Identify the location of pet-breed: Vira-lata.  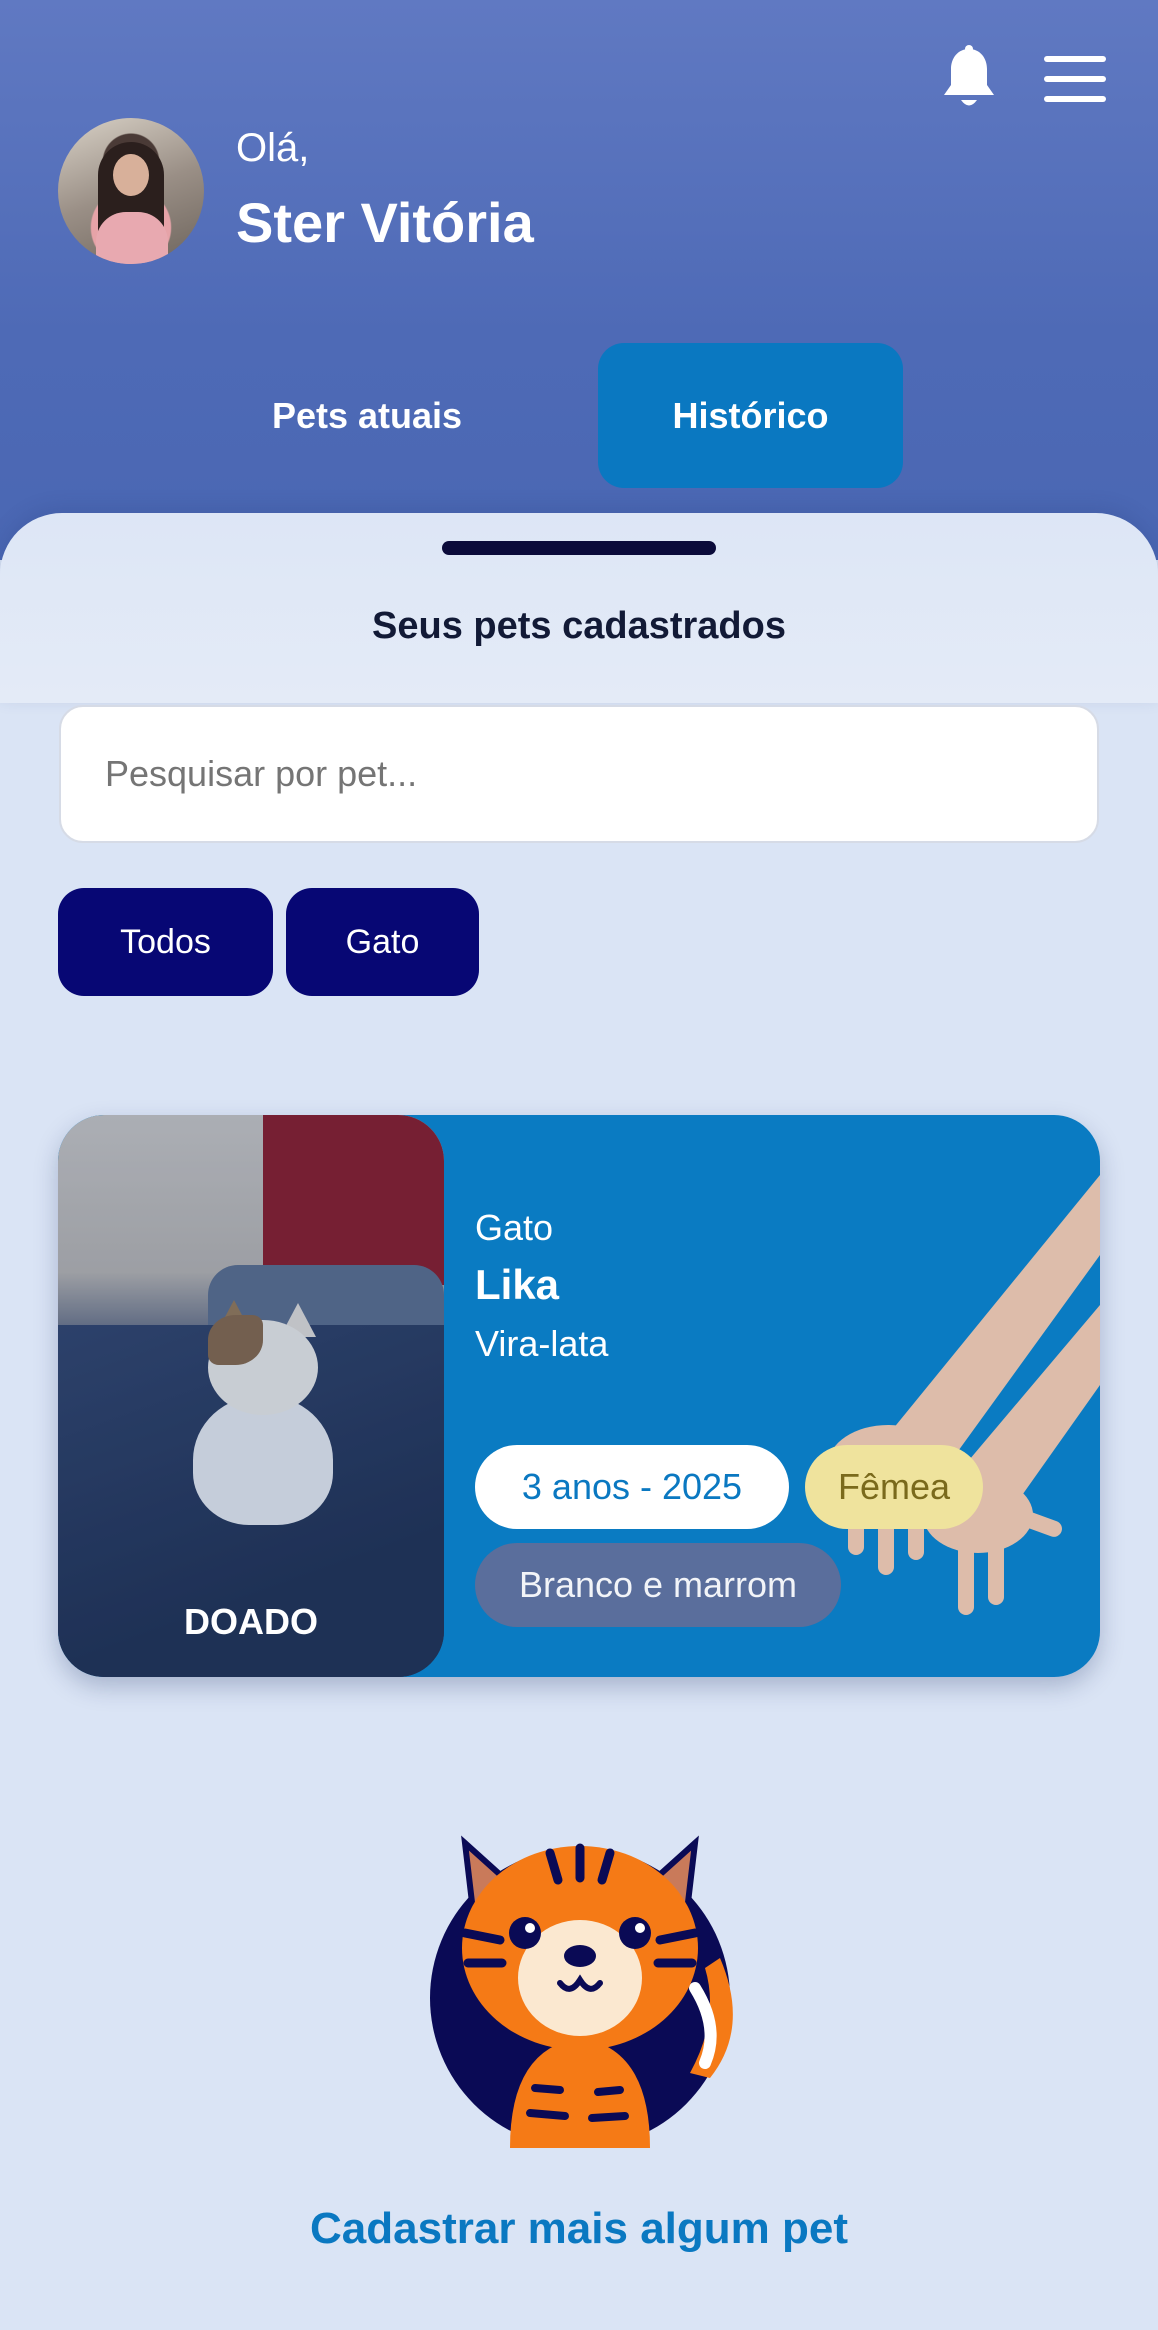
(542, 1343).